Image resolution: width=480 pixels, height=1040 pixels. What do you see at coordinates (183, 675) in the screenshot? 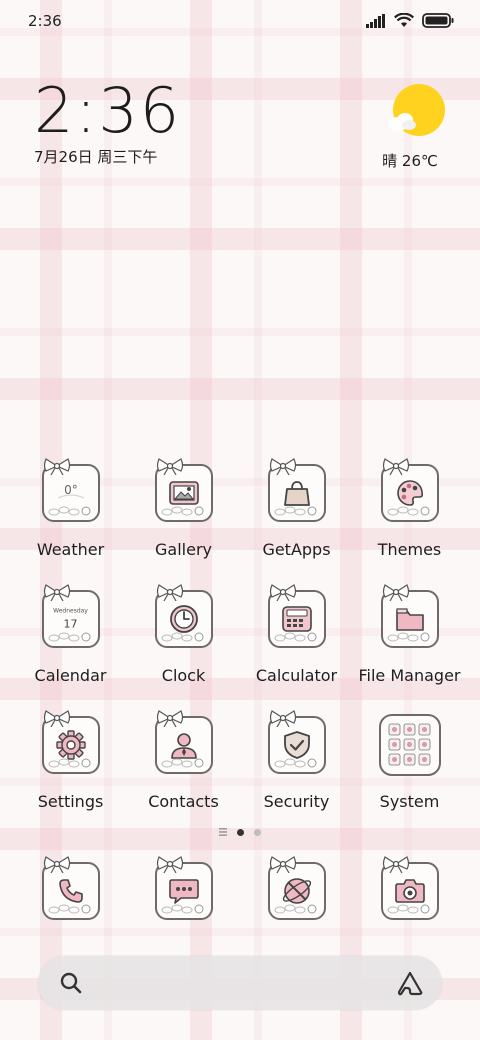
I see `app-label: Clock` at bounding box center [183, 675].